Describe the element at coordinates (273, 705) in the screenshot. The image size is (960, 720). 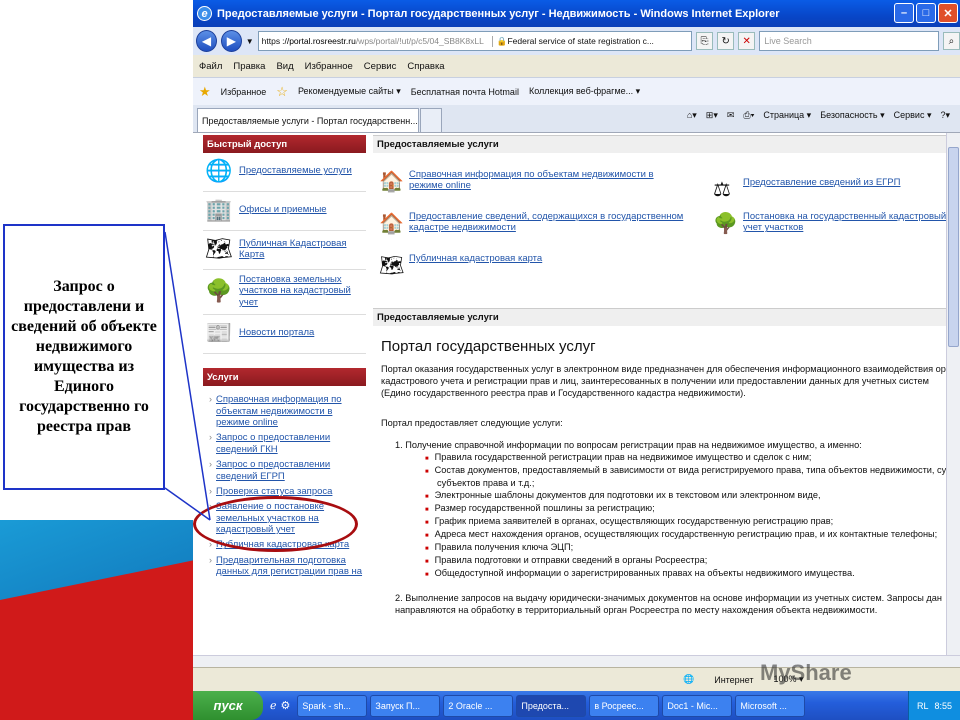
I see `ie-quick-icon: ℯ` at that location.